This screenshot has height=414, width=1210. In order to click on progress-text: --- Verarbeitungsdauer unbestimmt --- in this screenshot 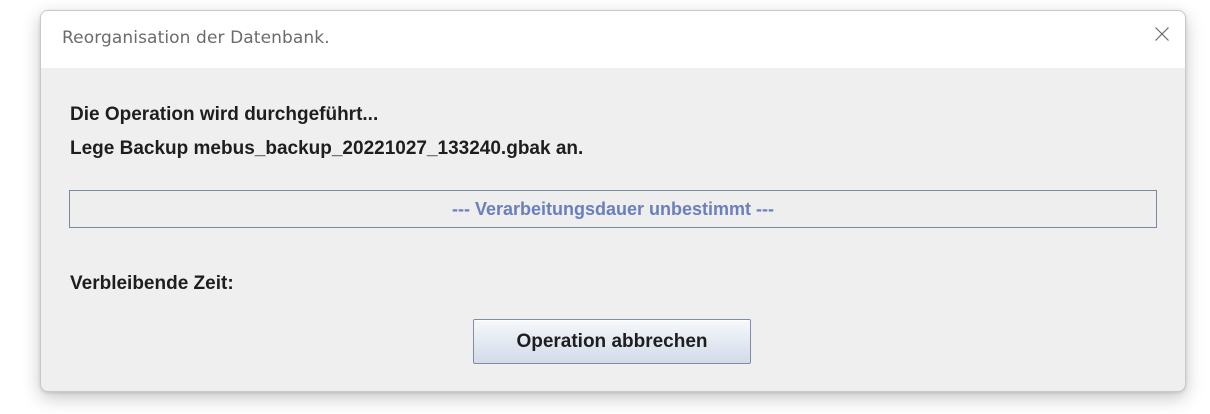, I will do `click(613, 208)`.